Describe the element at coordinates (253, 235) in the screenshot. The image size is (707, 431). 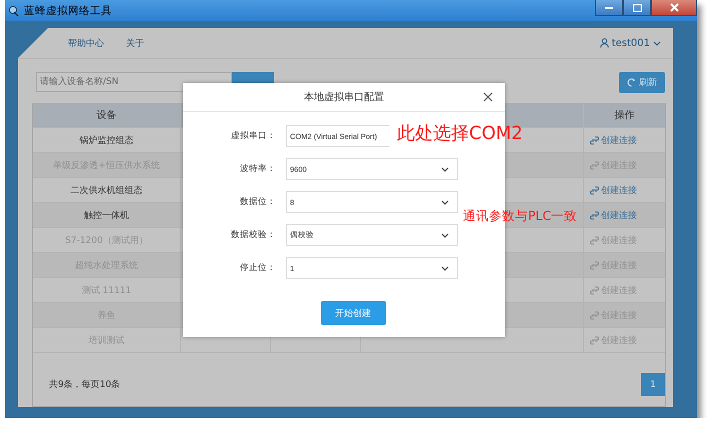
I see `field-label: 数据校验：` at that location.